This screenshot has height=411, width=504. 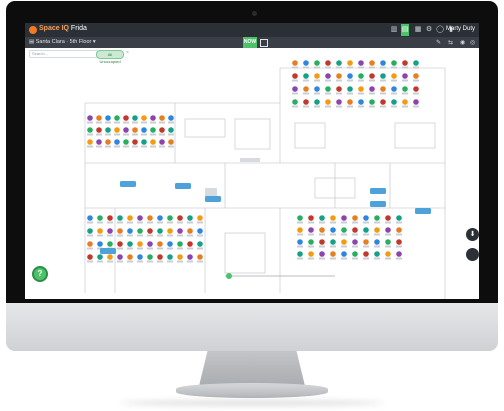 I want to click on user-name: Marty Duty, so click(x=460, y=29).